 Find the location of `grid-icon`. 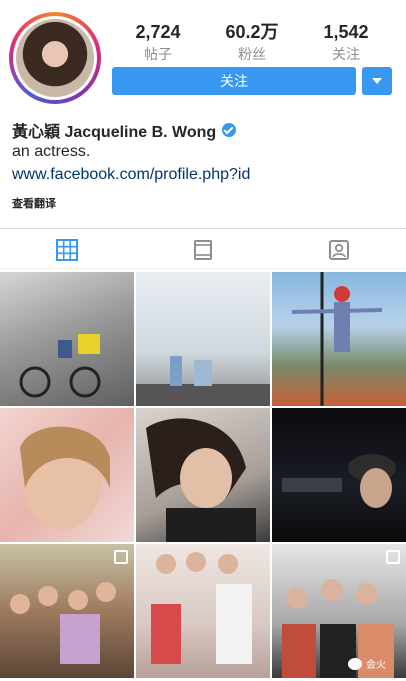

grid-icon is located at coordinates (67, 250).